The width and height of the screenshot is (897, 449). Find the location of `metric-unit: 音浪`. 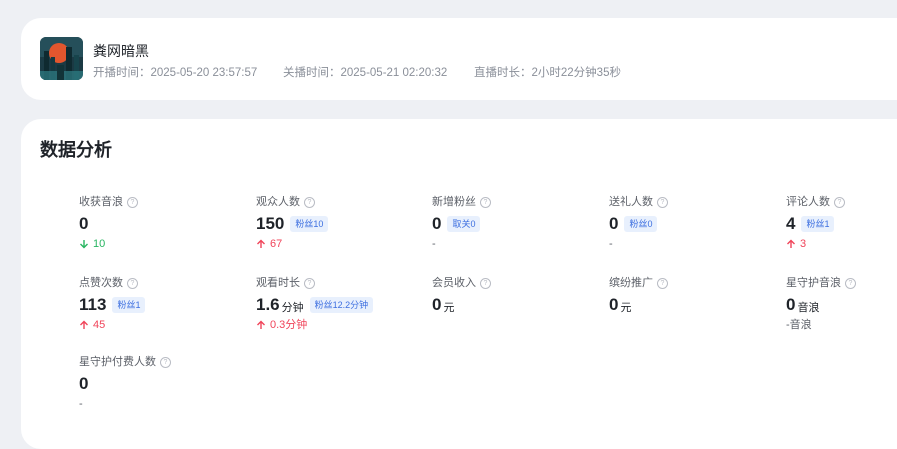

metric-unit: 音浪 is located at coordinates (808, 307).